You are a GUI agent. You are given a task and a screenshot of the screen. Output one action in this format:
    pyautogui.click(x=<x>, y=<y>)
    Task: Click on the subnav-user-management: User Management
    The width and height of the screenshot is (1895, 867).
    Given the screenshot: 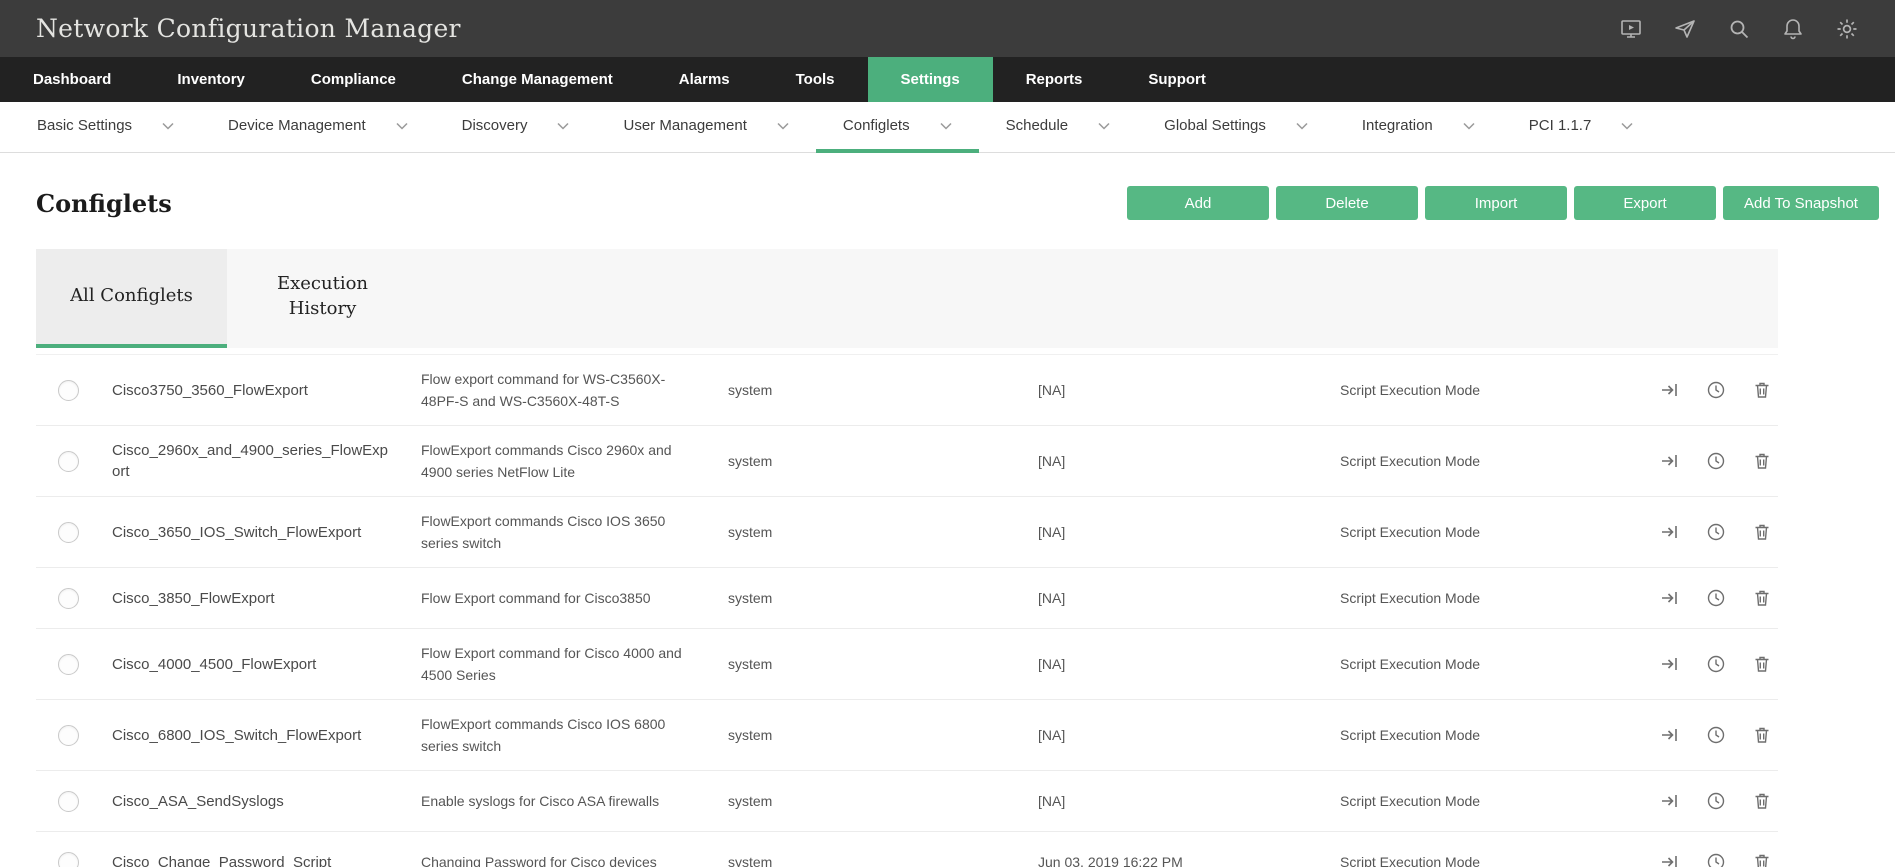 What is the action you would take?
    pyautogui.click(x=705, y=127)
    